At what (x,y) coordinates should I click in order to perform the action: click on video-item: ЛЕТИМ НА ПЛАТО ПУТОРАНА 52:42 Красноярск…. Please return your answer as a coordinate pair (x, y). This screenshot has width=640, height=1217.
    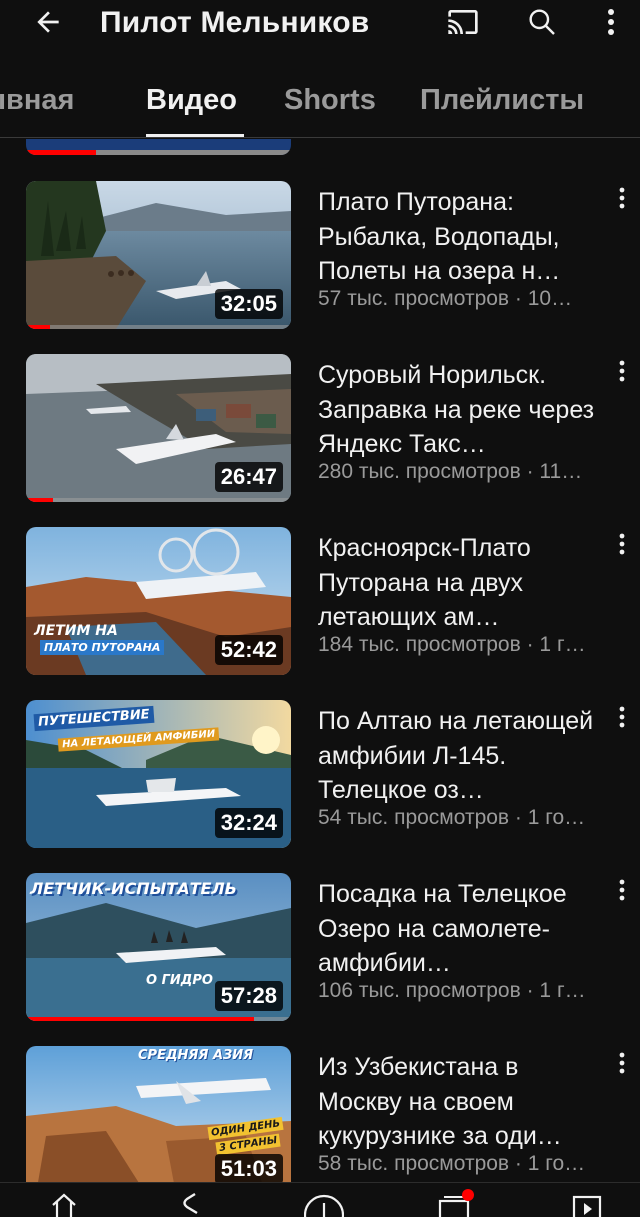
    Looking at the image, I should click on (320, 602).